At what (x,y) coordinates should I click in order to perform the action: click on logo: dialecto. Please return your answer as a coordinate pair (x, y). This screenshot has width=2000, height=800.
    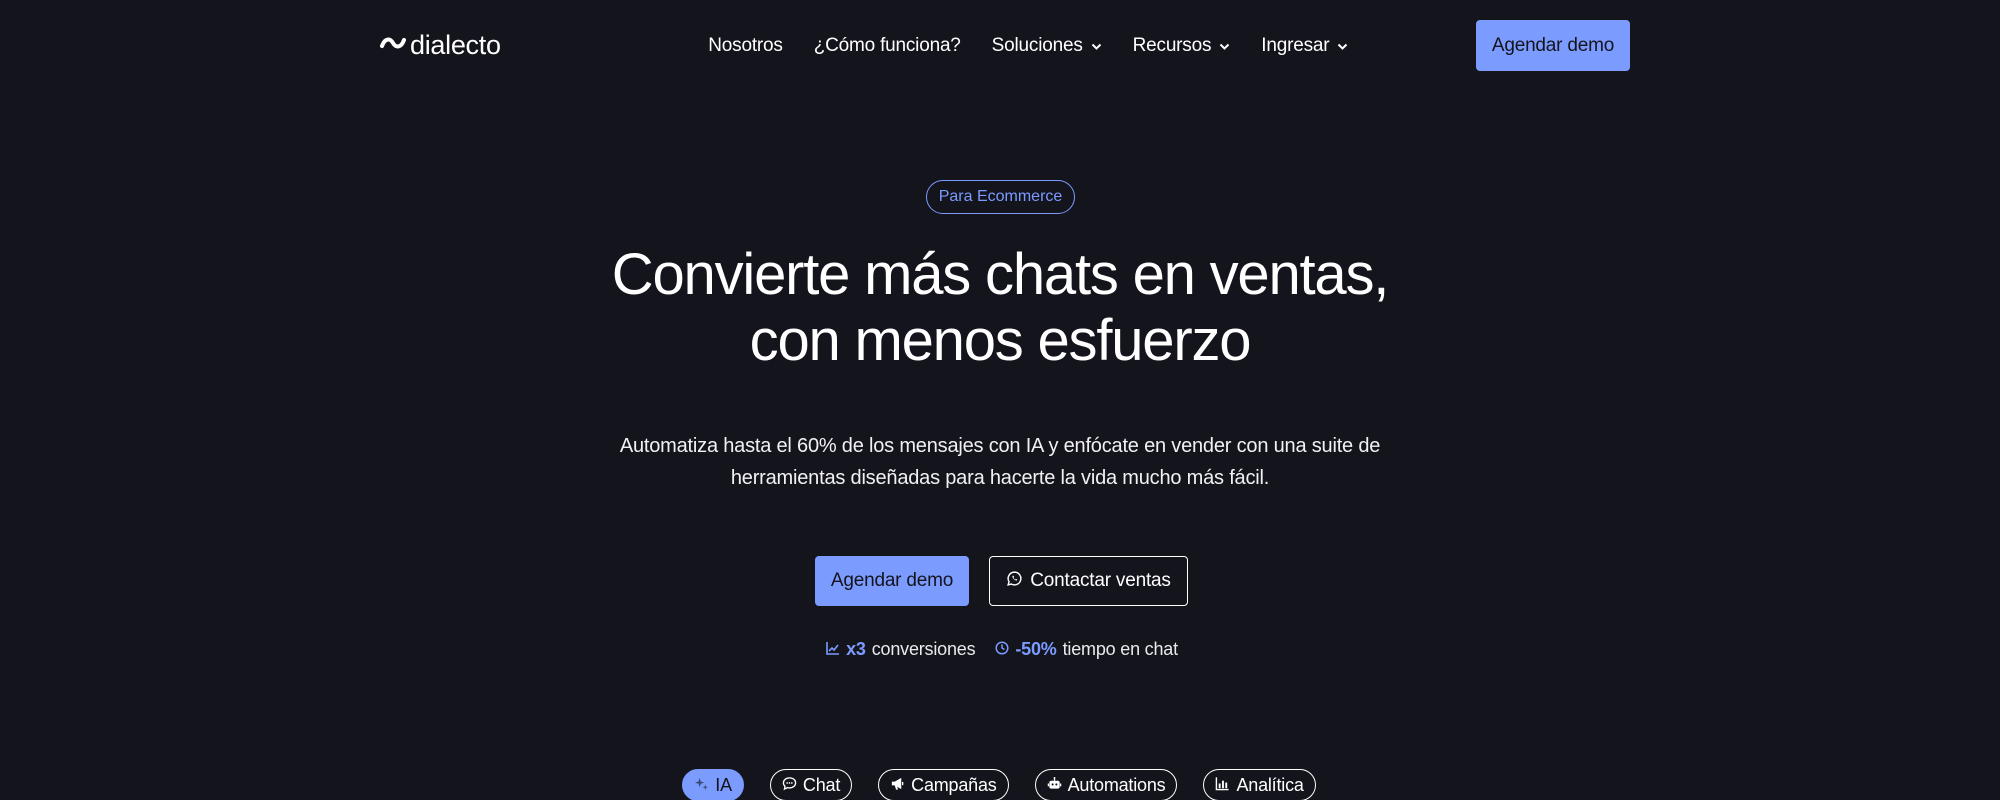
    Looking at the image, I should click on (440, 45).